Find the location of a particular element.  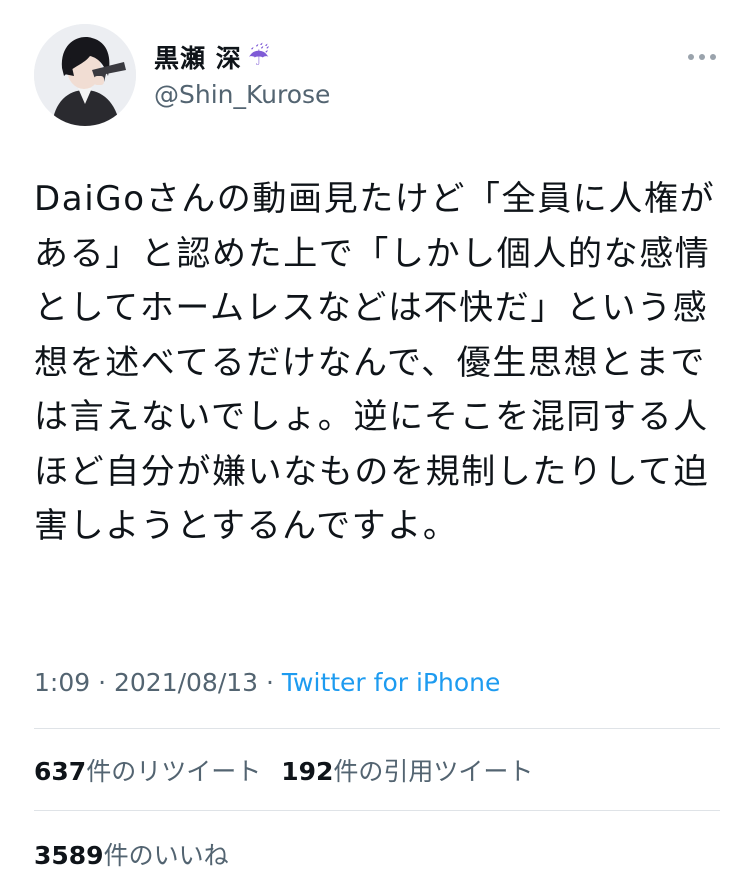

tweet-header: 黒瀬 深 ☔ @Shin_Kurose is located at coordinates (377, 79).